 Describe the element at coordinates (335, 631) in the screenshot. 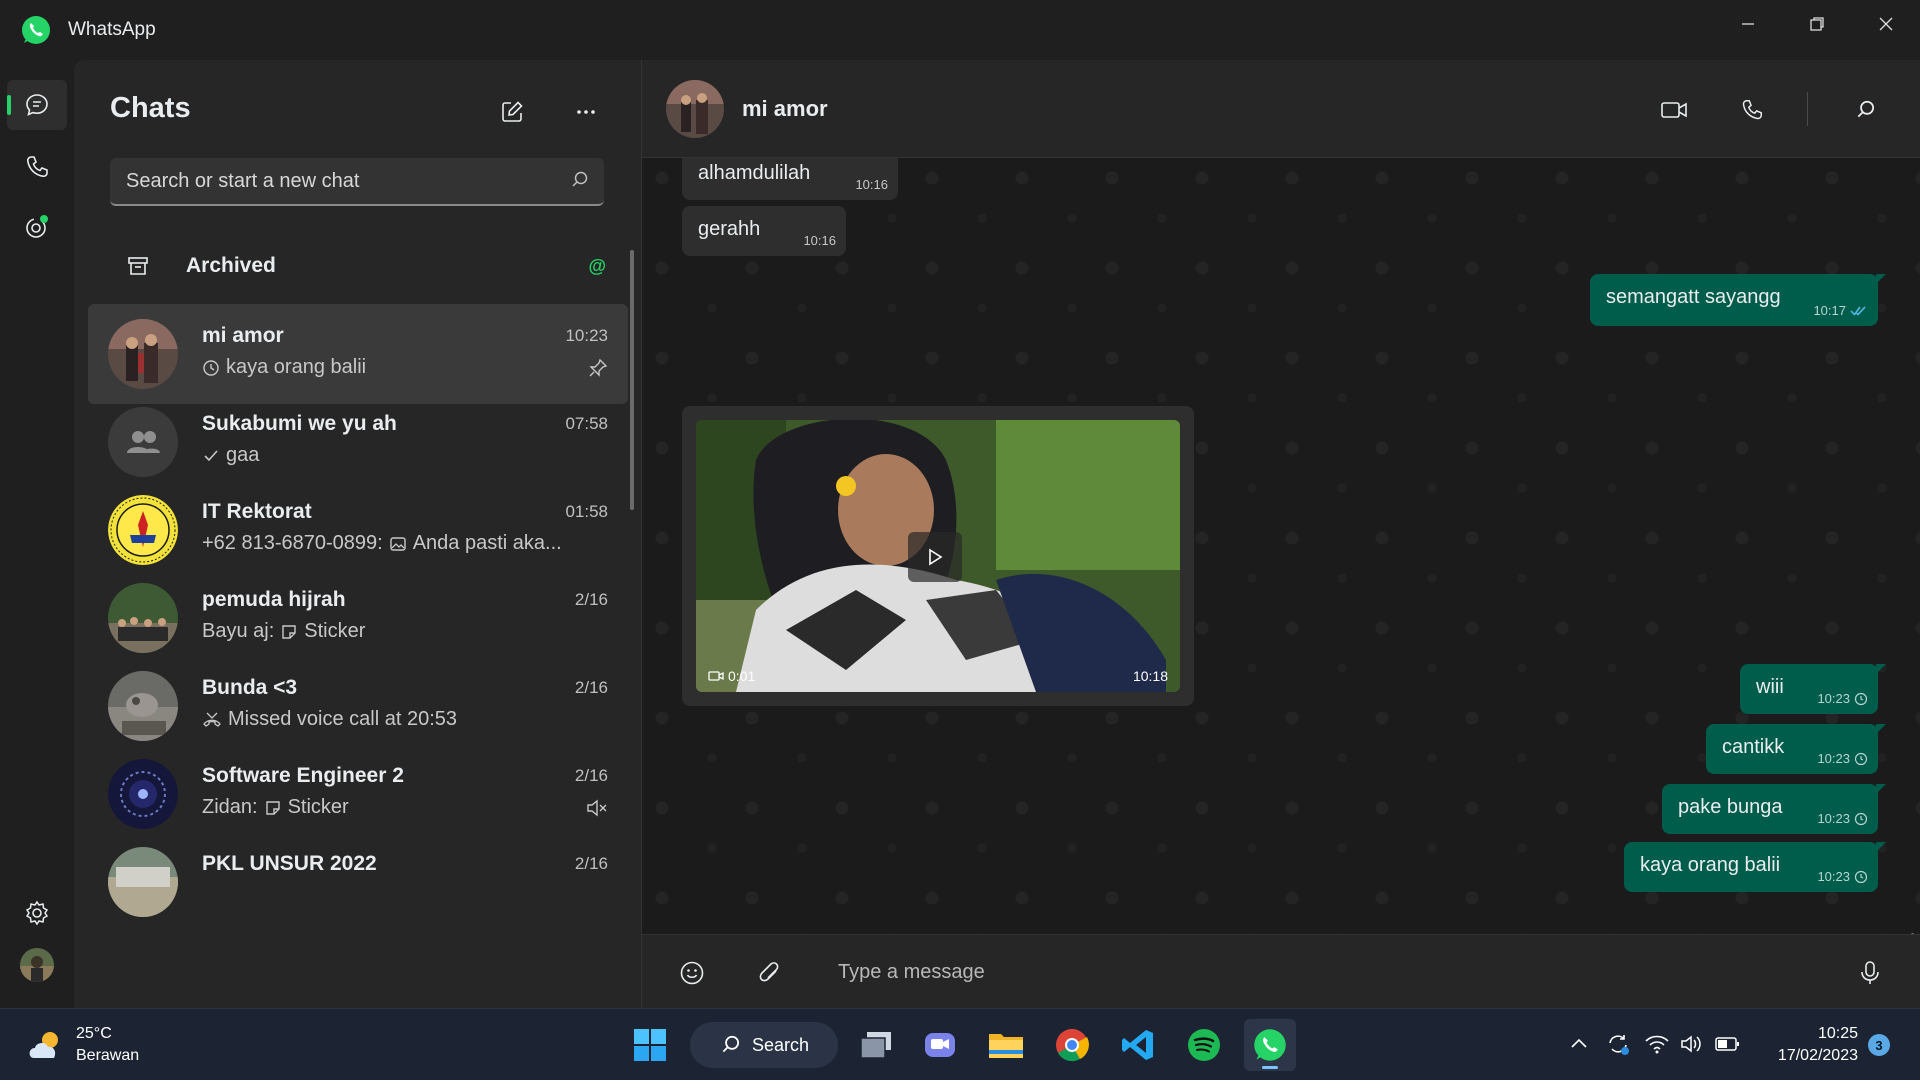

I see `chat-preview-text: Sticker` at that location.